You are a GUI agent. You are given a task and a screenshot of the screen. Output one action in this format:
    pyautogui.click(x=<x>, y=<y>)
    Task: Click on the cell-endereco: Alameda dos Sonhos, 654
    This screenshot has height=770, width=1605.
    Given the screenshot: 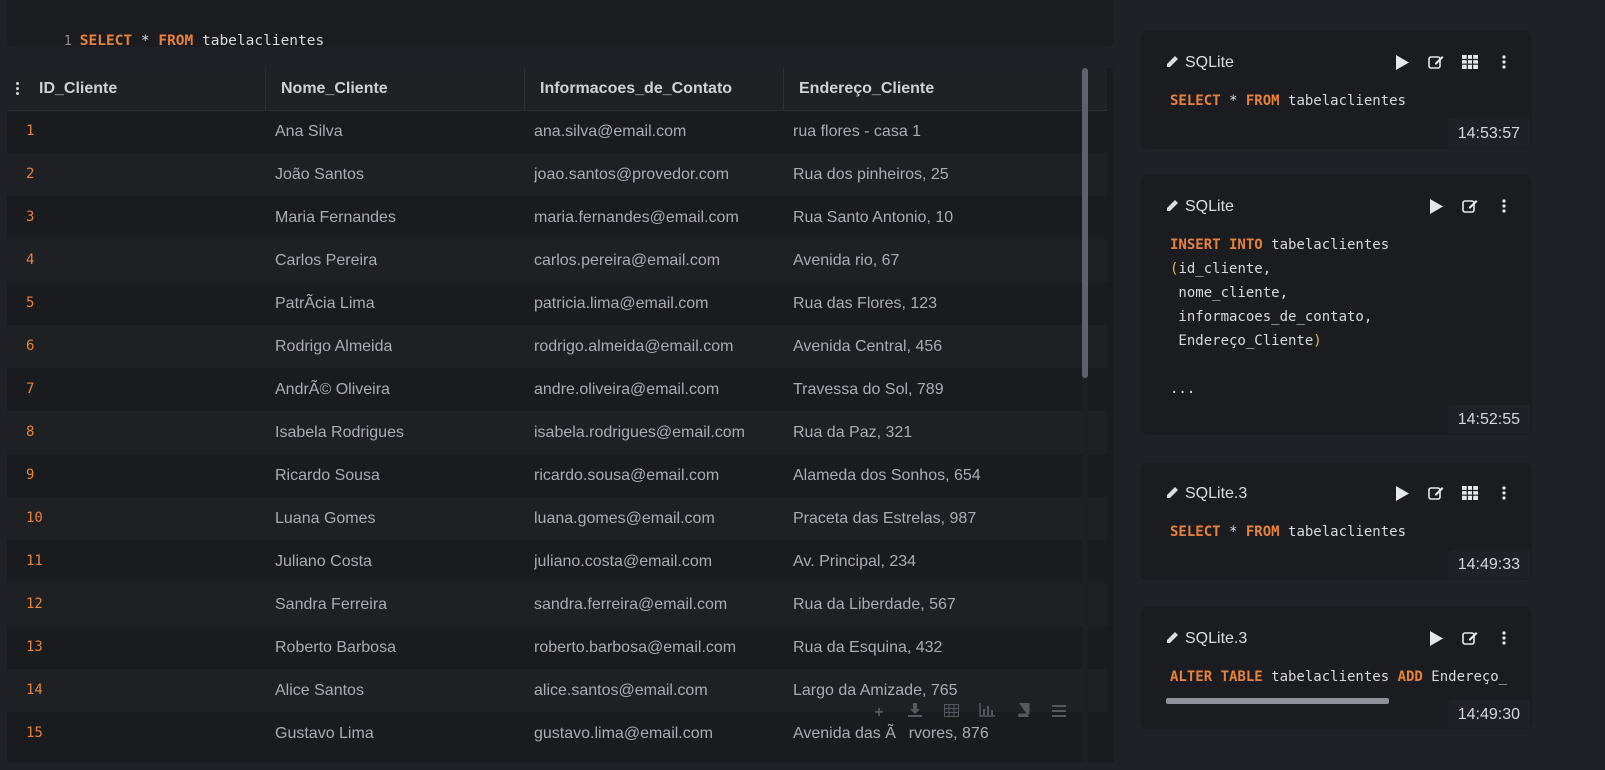 What is the action you would take?
    pyautogui.click(x=887, y=475)
    